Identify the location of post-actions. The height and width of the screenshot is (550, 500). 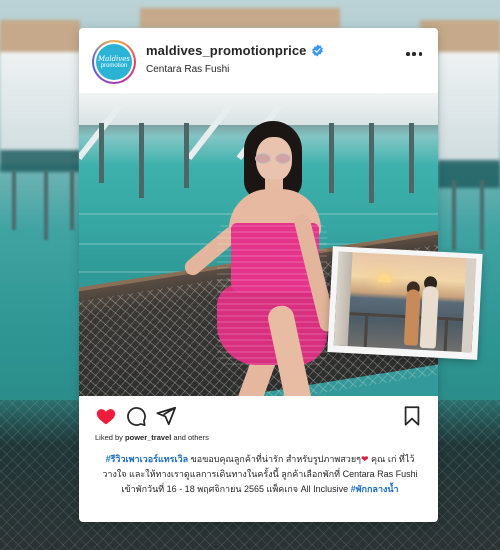
(258, 413).